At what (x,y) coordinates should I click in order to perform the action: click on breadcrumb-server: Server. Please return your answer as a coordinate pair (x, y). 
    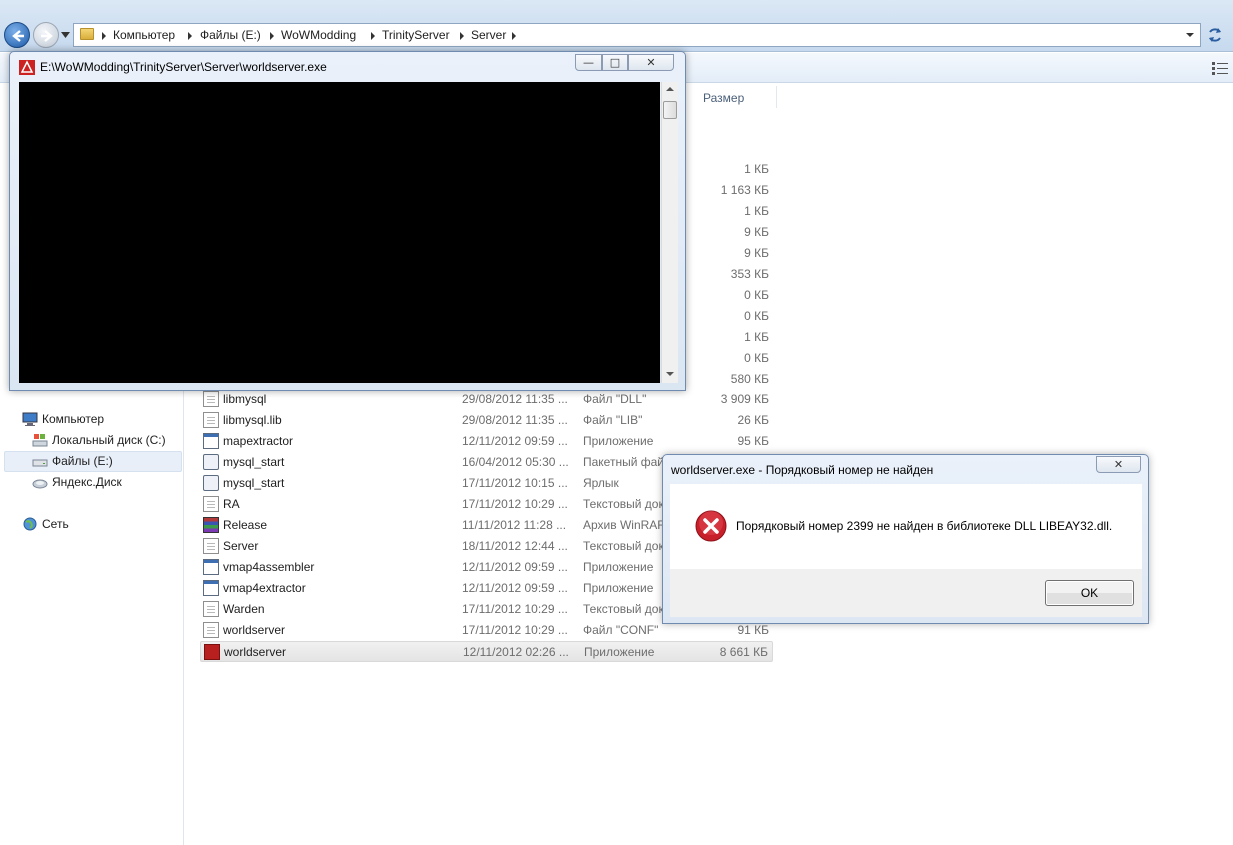
    Looking at the image, I should click on (488, 35).